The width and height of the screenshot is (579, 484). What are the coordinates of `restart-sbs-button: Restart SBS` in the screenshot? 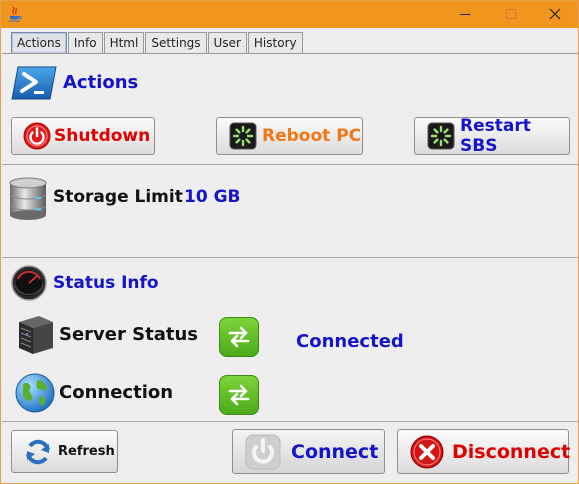 It's located at (492, 136).